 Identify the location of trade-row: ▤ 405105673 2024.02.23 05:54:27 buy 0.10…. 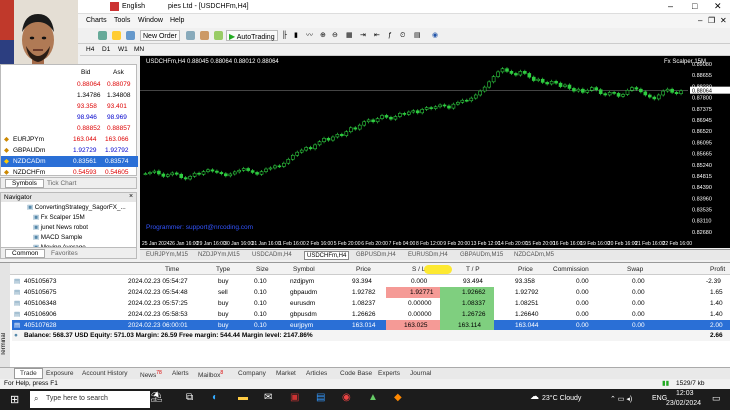
(371, 281).